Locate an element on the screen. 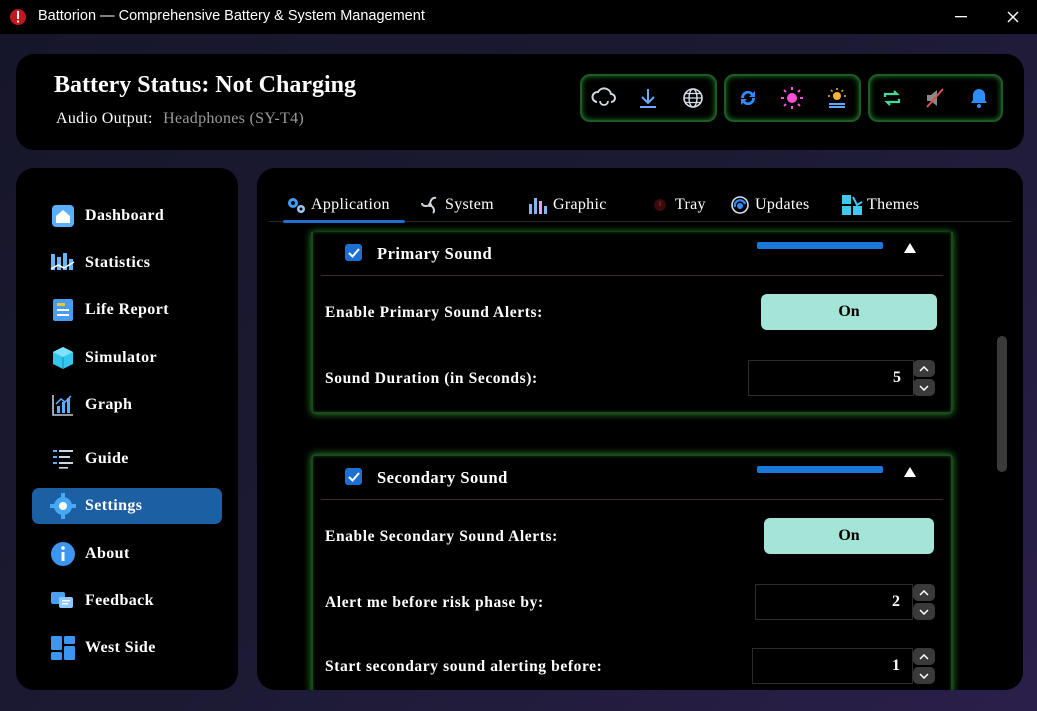 This screenshot has height=711, width=1037. refresh-cloud-icon is located at coordinates (604, 98).